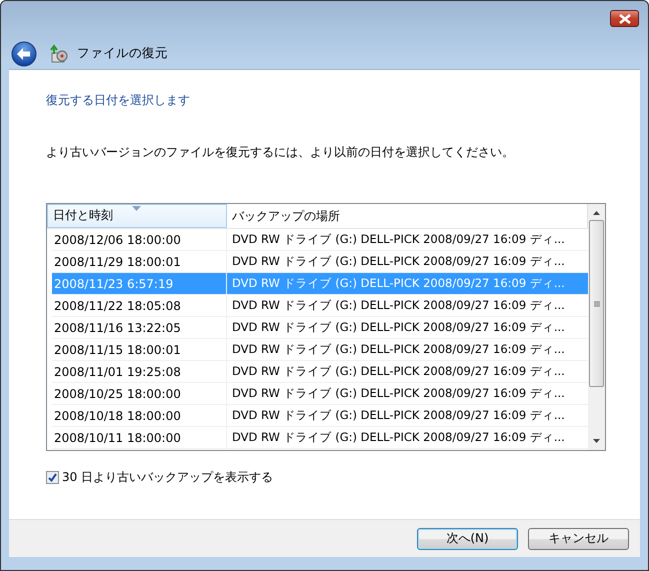 This screenshot has height=571, width=649. Describe the element at coordinates (139, 283) in the screenshot. I see `date-cell: 2008/11/23 6:57:19` at that location.